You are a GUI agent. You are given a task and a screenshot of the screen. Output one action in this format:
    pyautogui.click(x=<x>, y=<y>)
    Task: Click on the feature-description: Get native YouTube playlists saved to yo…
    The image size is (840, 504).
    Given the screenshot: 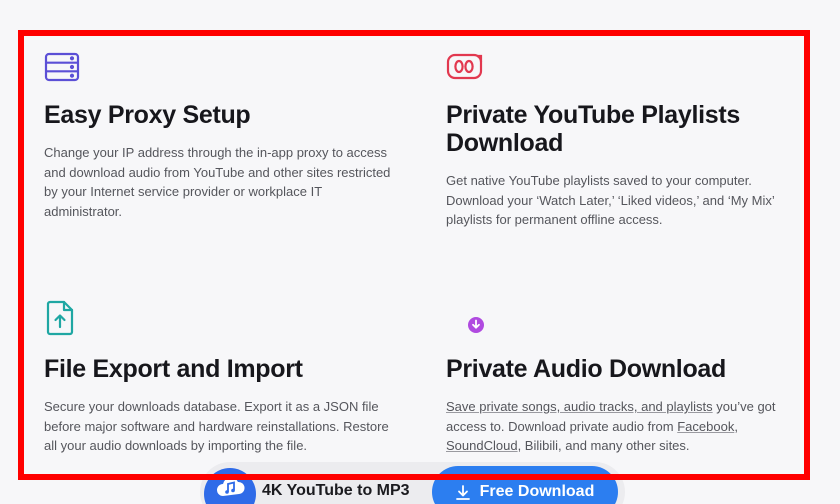 What is the action you would take?
    pyautogui.click(x=610, y=200)
    